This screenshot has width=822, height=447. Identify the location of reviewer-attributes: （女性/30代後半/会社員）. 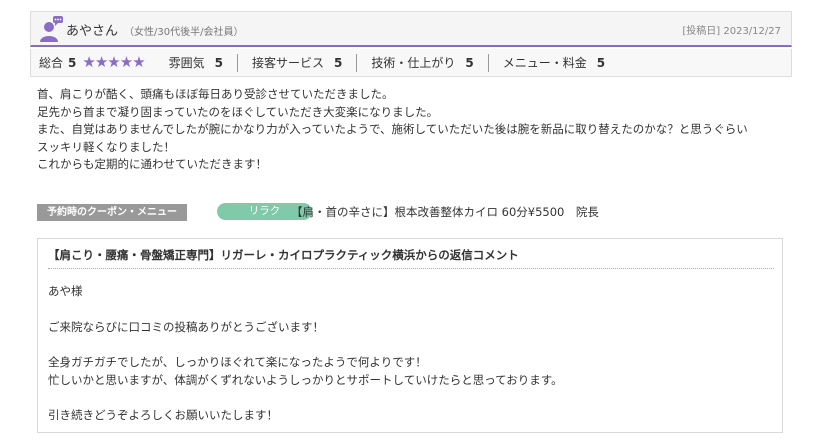
(184, 32).